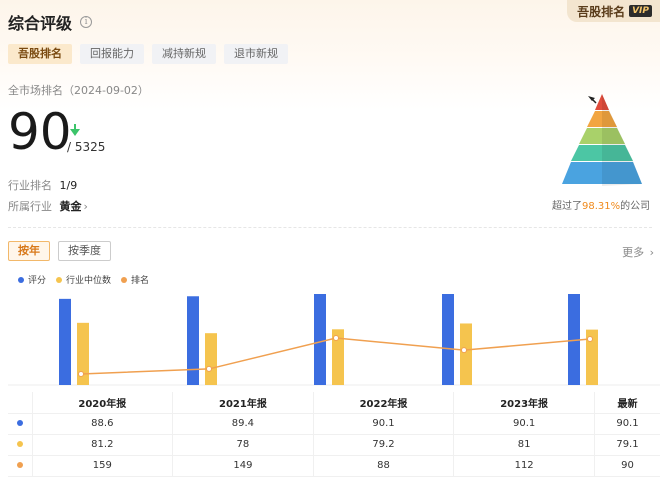 The image size is (660, 480). I want to click on more-label: 更多, so click(633, 252).